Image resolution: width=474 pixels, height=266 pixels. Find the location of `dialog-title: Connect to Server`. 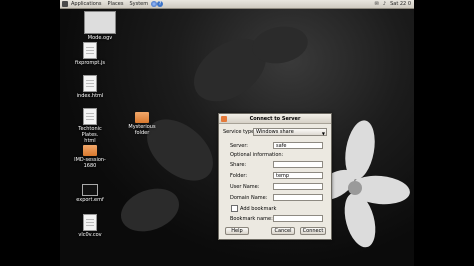

dialog-title: Connect to Server is located at coordinates (275, 118).